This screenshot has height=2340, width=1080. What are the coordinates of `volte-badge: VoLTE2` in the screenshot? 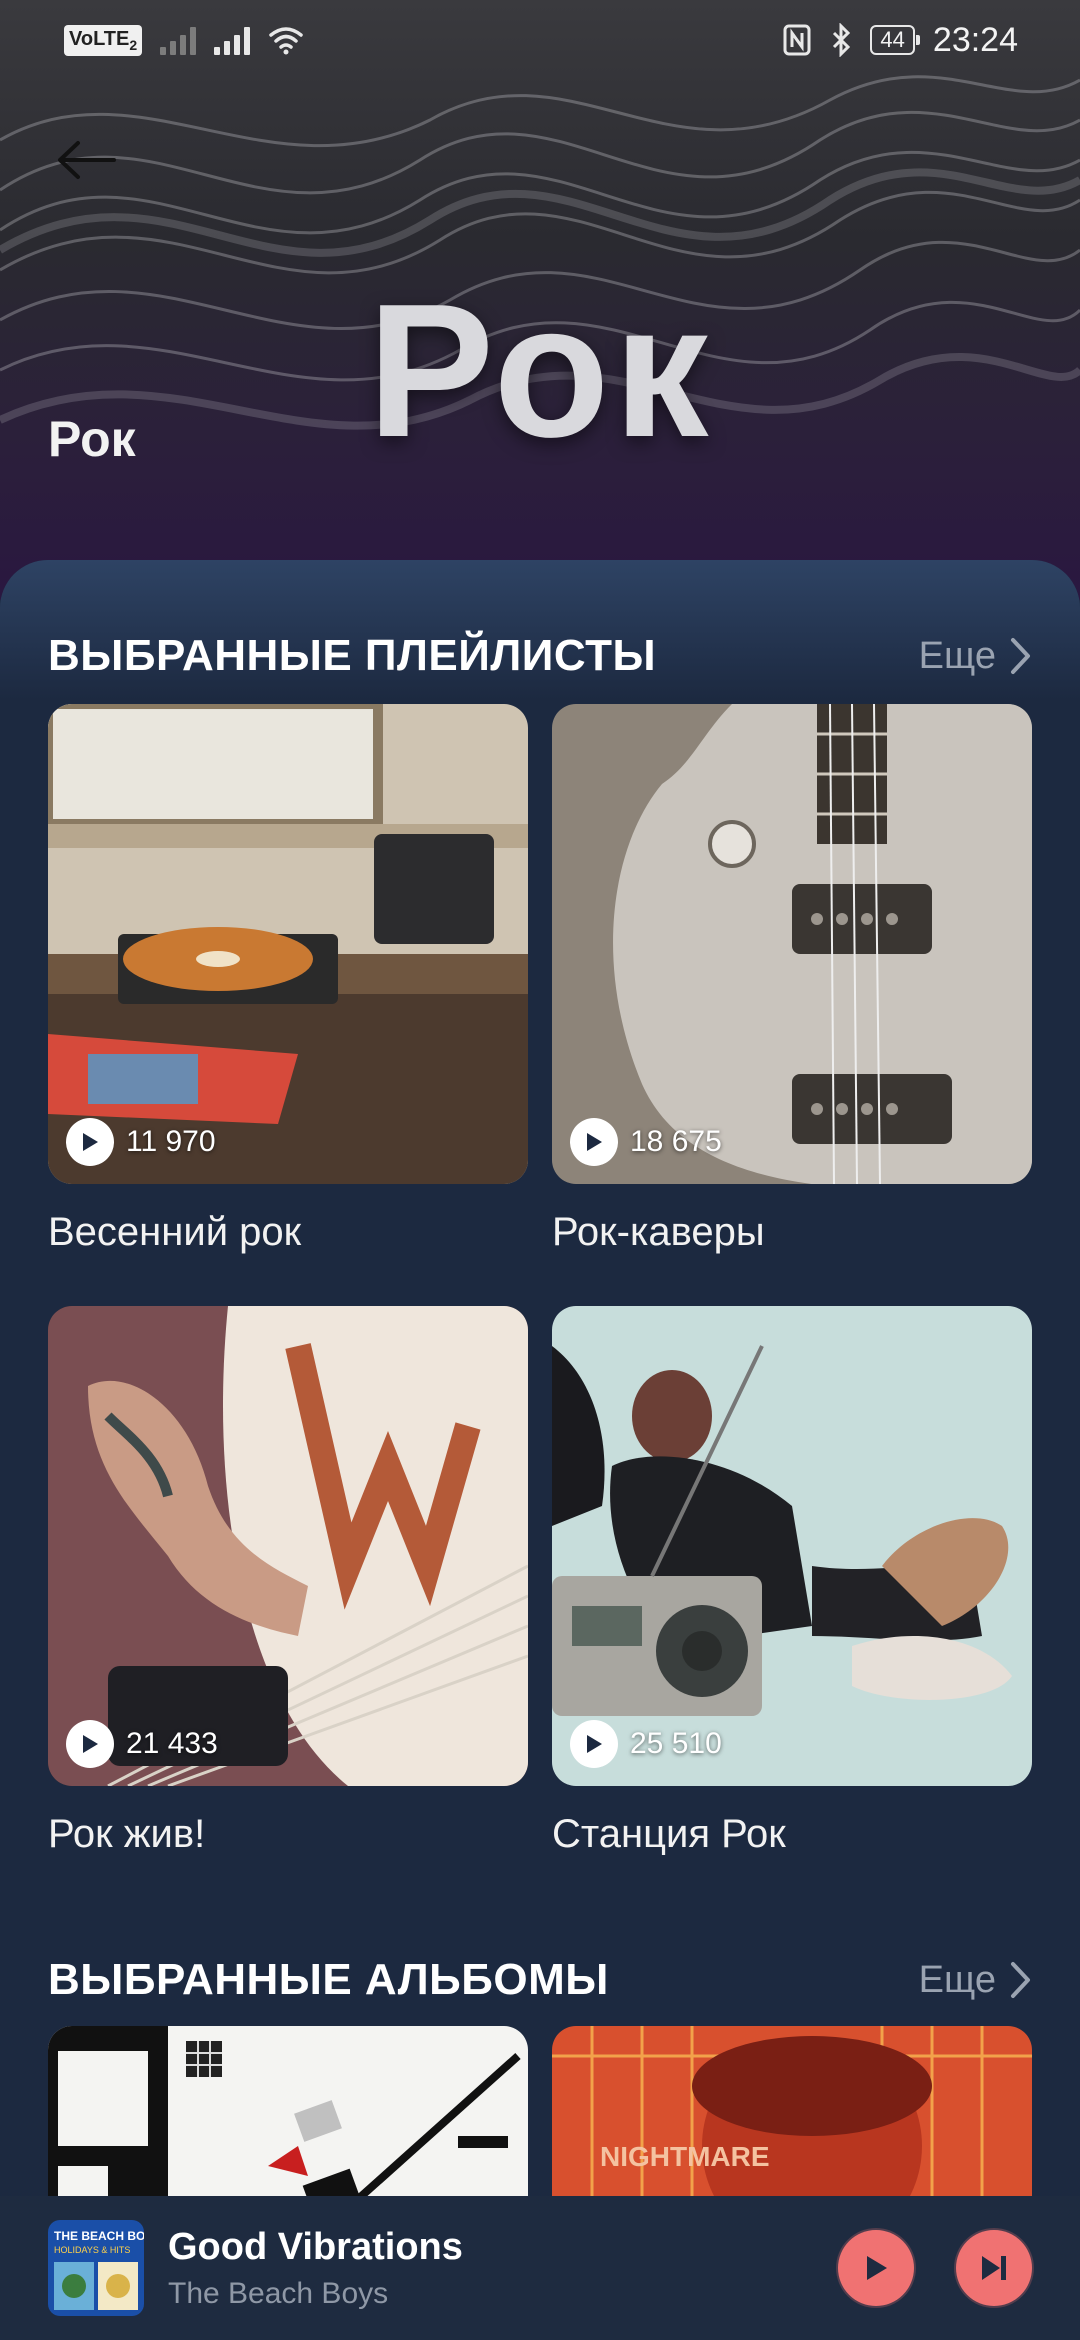 It's located at (103, 40).